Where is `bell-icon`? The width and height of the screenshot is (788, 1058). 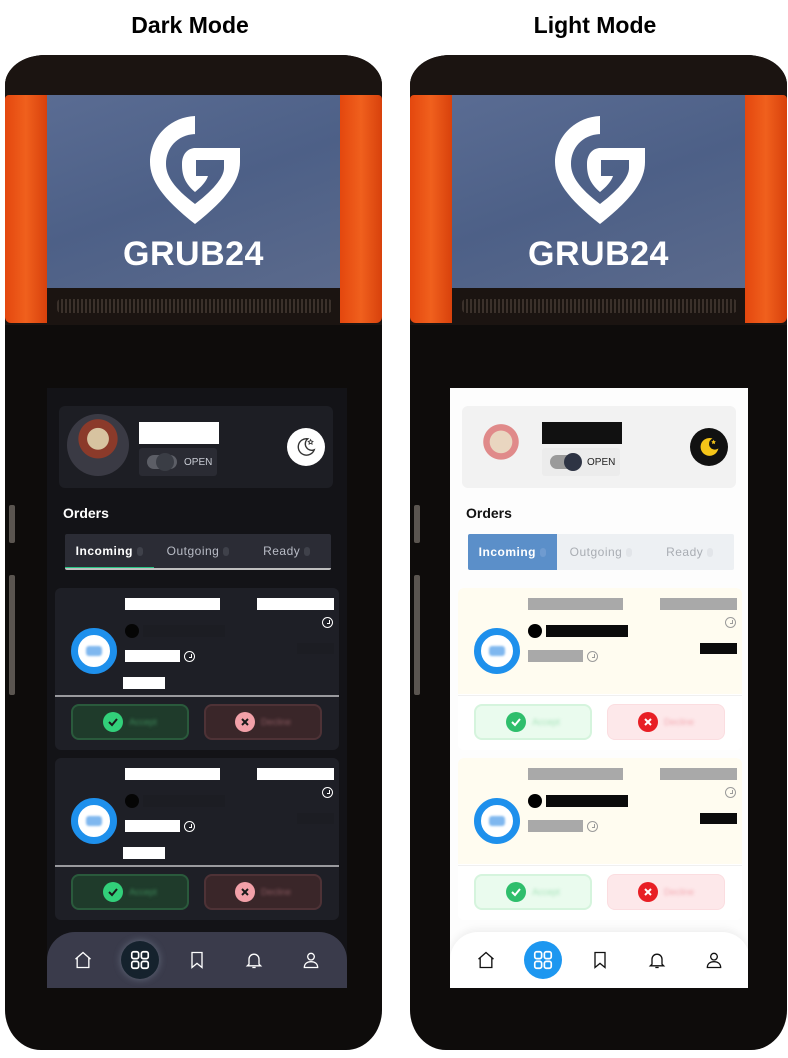 bell-icon is located at coordinates (657, 961).